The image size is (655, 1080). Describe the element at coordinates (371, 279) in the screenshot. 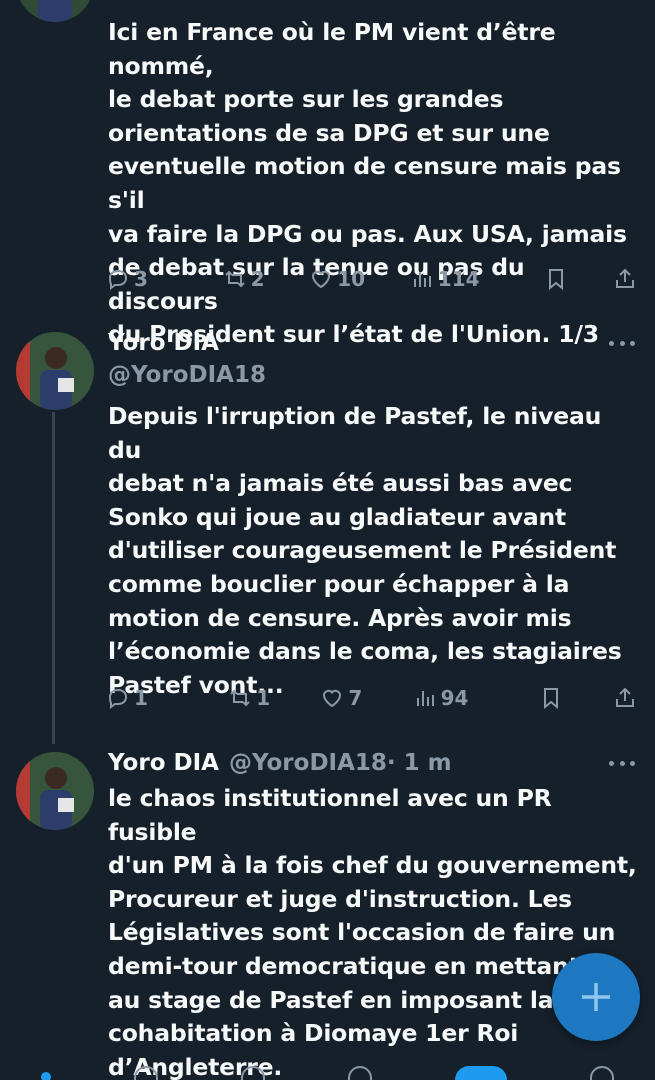

I see `tweet-actions: 3 2 10 114` at that location.